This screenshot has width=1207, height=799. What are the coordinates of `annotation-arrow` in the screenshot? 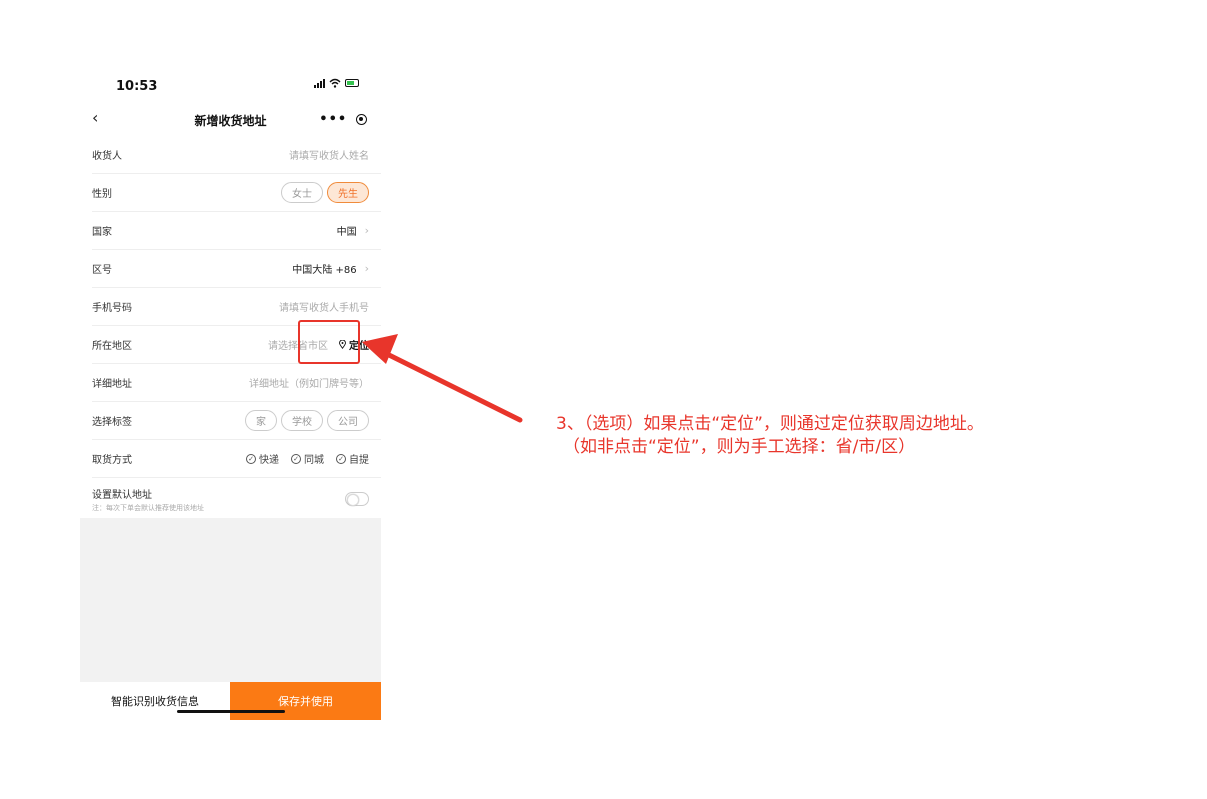 It's located at (442, 378).